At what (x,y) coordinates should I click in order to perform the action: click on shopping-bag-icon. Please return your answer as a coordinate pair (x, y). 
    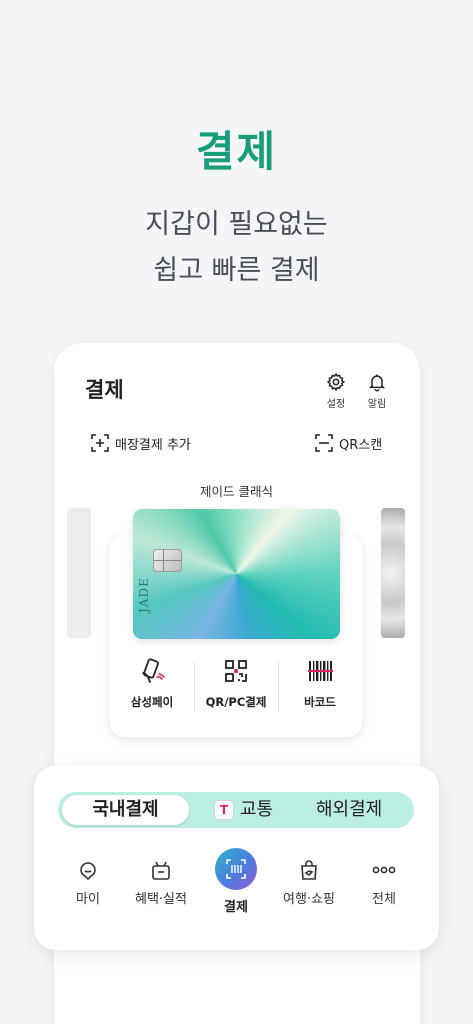
    Looking at the image, I should click on (309, 870).